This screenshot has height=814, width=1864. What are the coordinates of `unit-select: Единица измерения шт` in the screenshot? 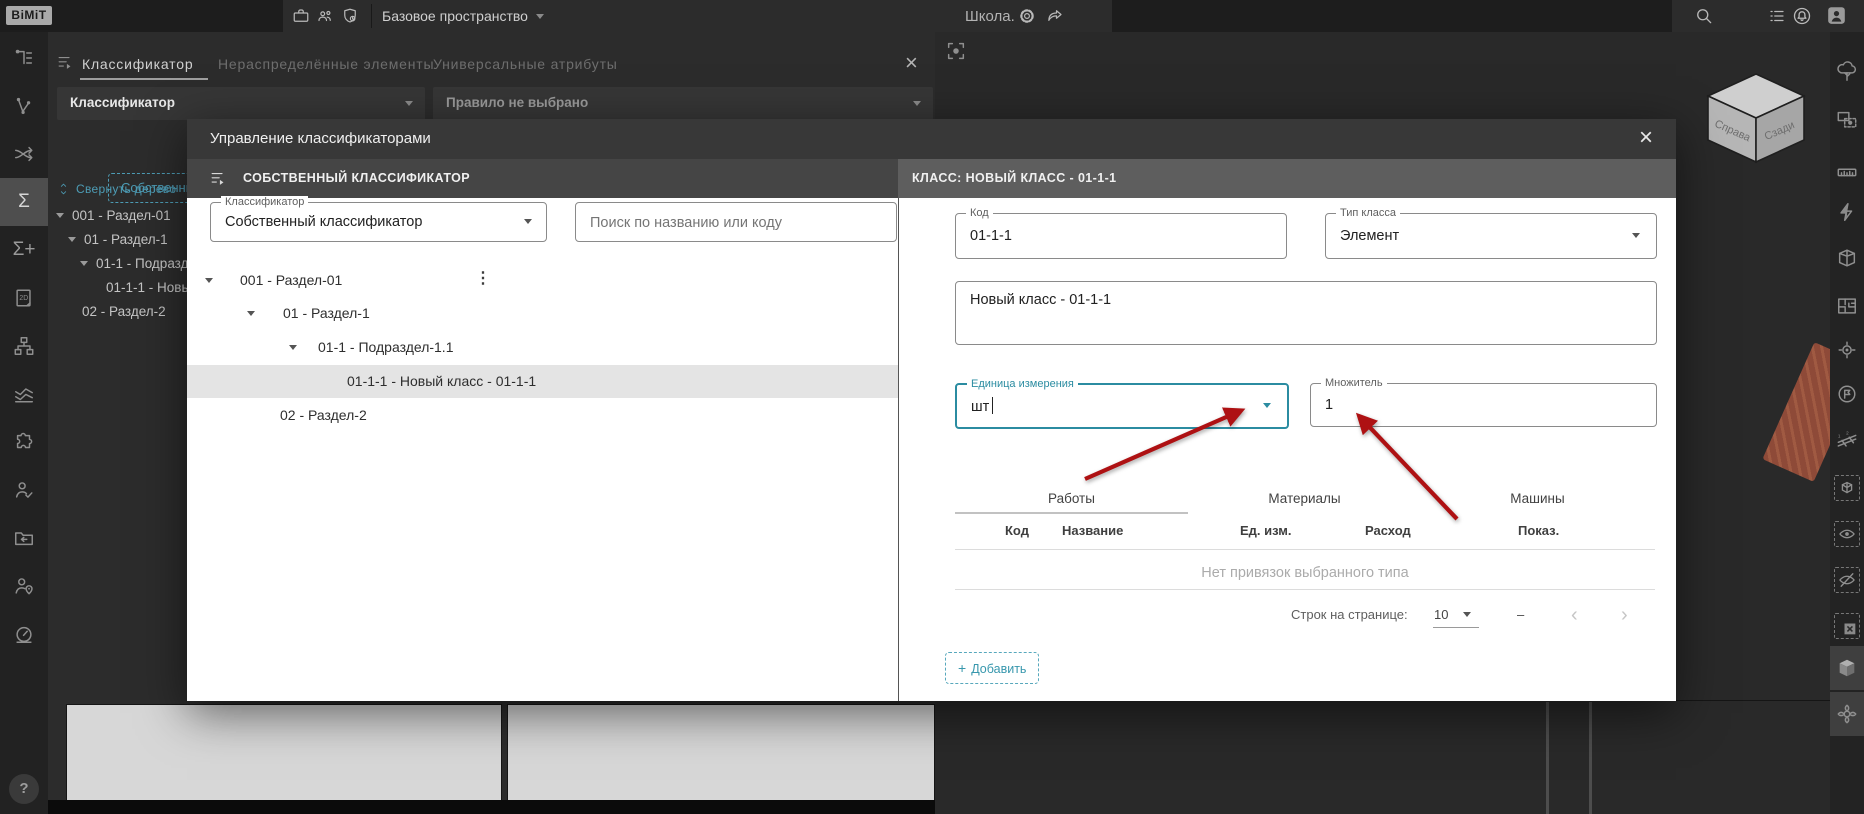 It's located at (1122, 403).